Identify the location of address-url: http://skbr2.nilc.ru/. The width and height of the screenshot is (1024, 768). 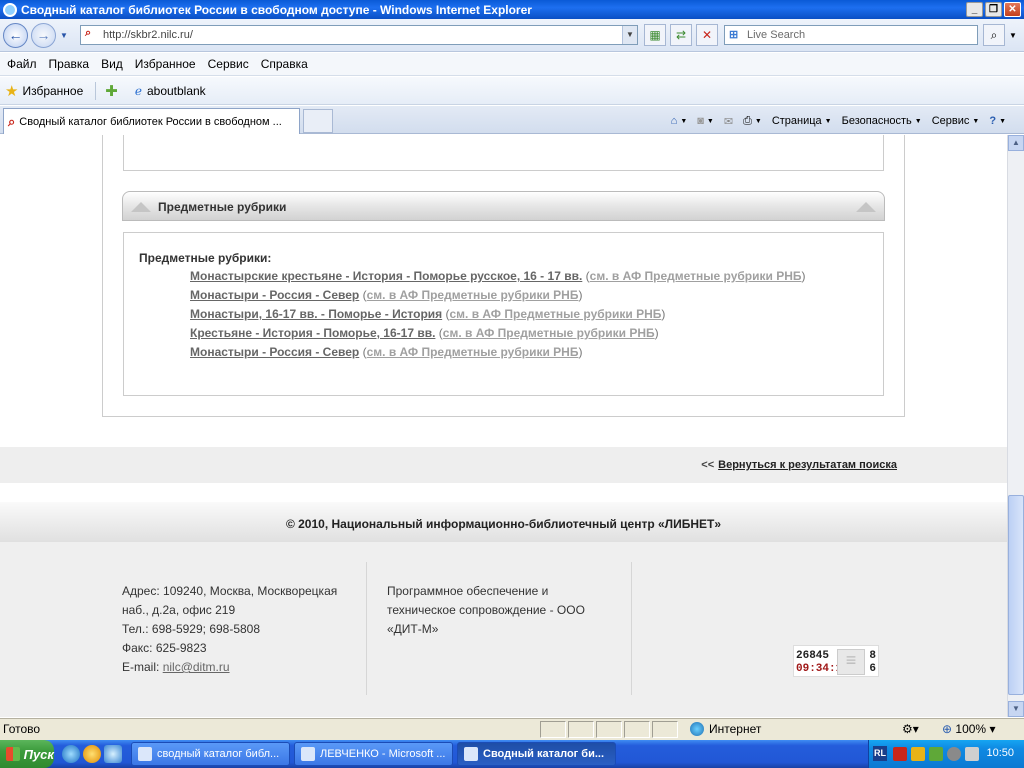
(148, 35).